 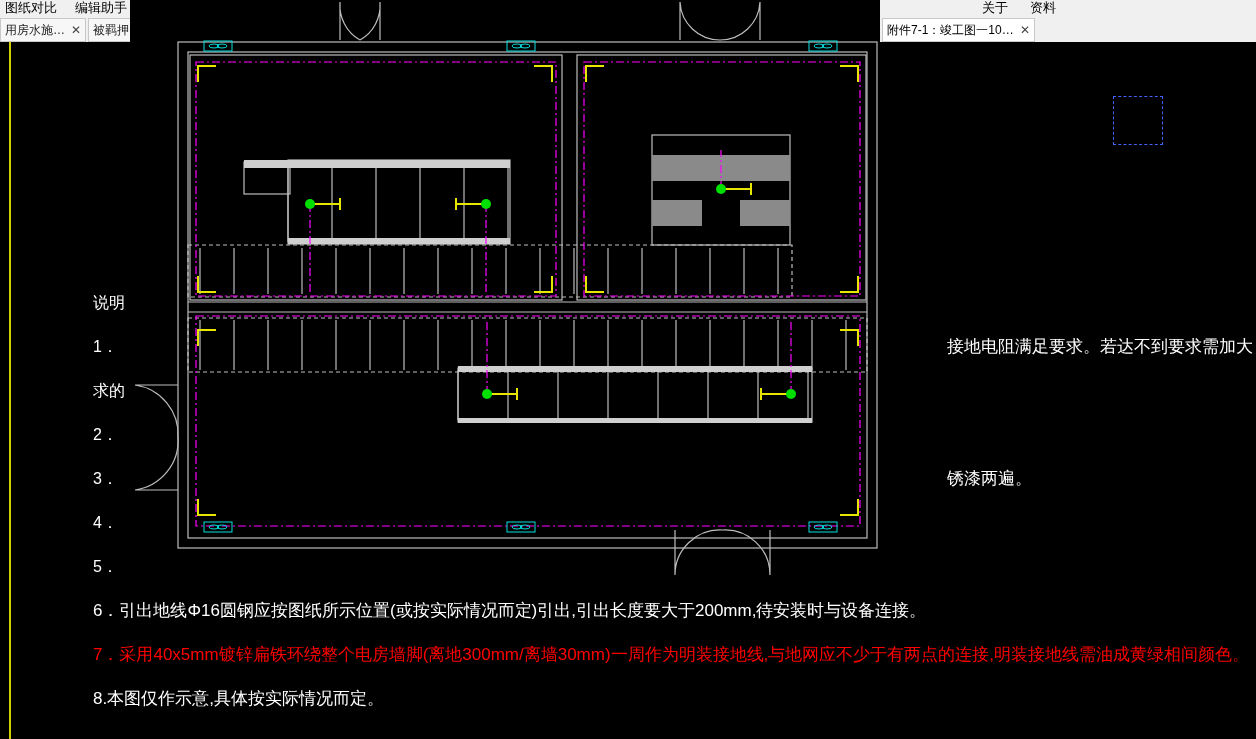 I want to click on note-text: 求的, so click(x=109, y=391).